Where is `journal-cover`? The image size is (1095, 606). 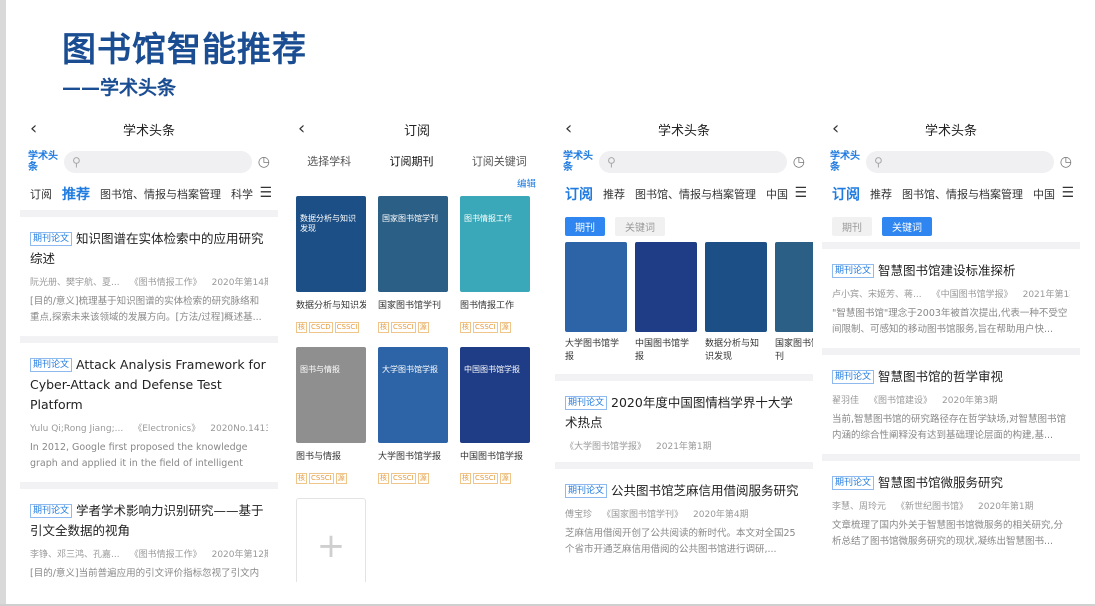
journal-cover is located at coordinates (736, 287).